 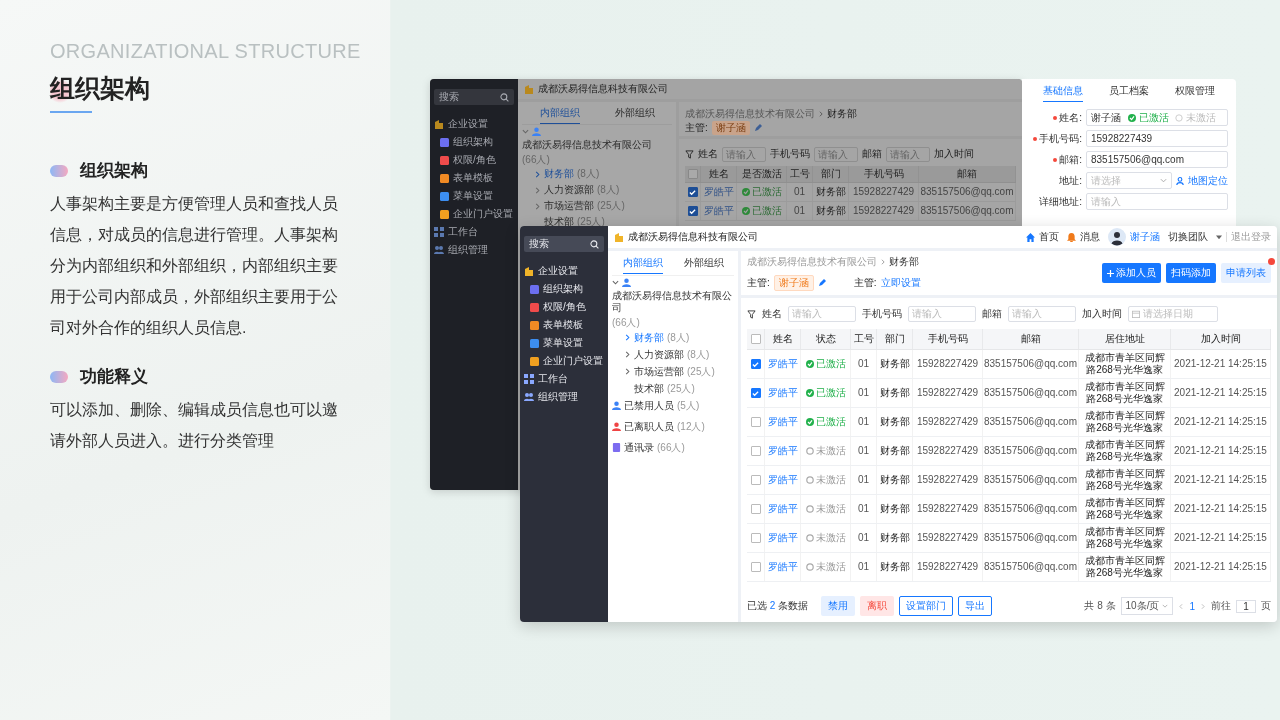 What do you see at coordinates (1192, 606) in the screenshot?
I see `page-number: 1` at bounding box center [1192, 606].